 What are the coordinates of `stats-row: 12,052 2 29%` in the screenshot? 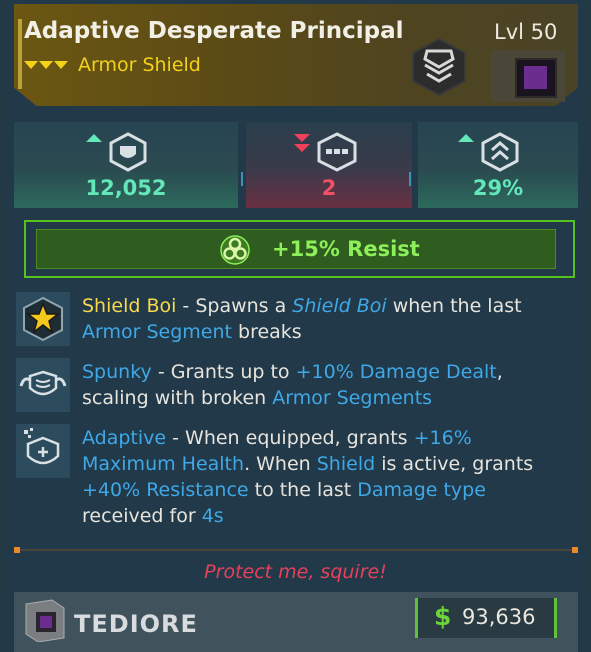 It's located at (296, 165).